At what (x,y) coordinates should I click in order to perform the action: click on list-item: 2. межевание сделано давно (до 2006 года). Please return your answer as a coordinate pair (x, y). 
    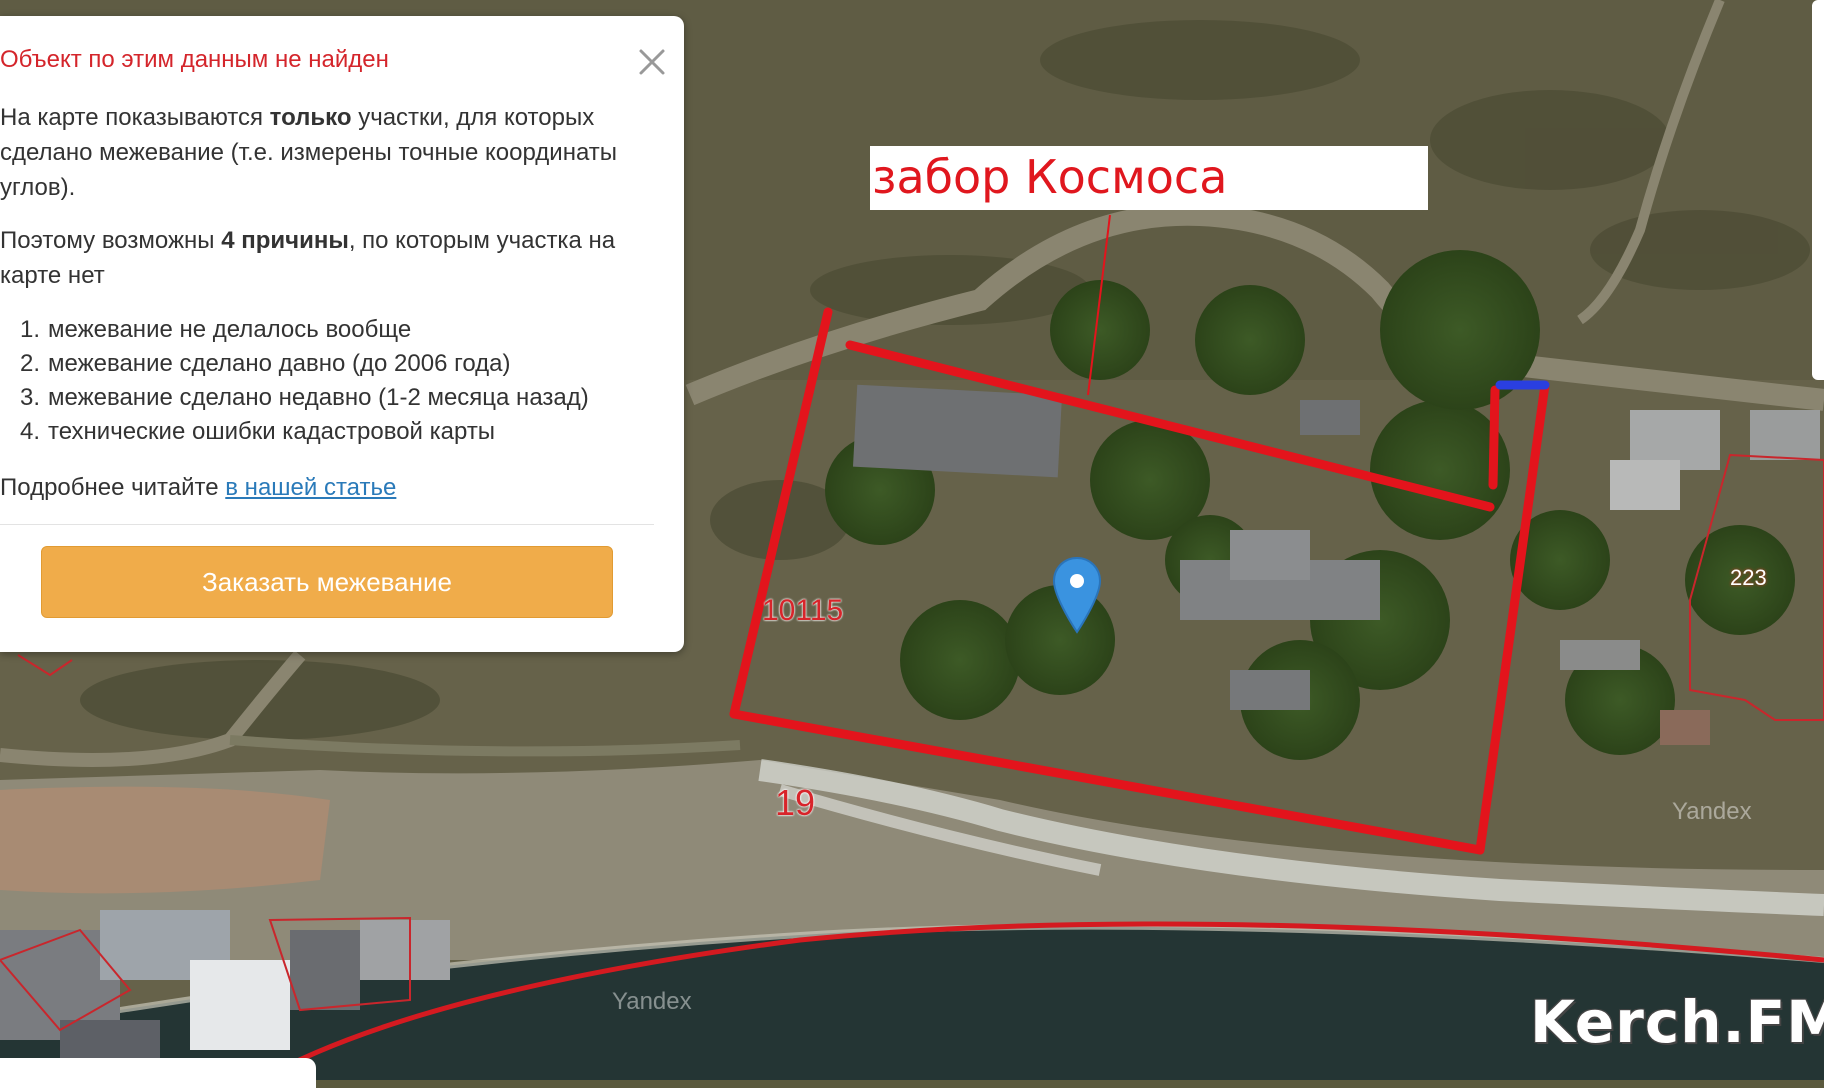
    Looking at the image, I should click on (304, 363).